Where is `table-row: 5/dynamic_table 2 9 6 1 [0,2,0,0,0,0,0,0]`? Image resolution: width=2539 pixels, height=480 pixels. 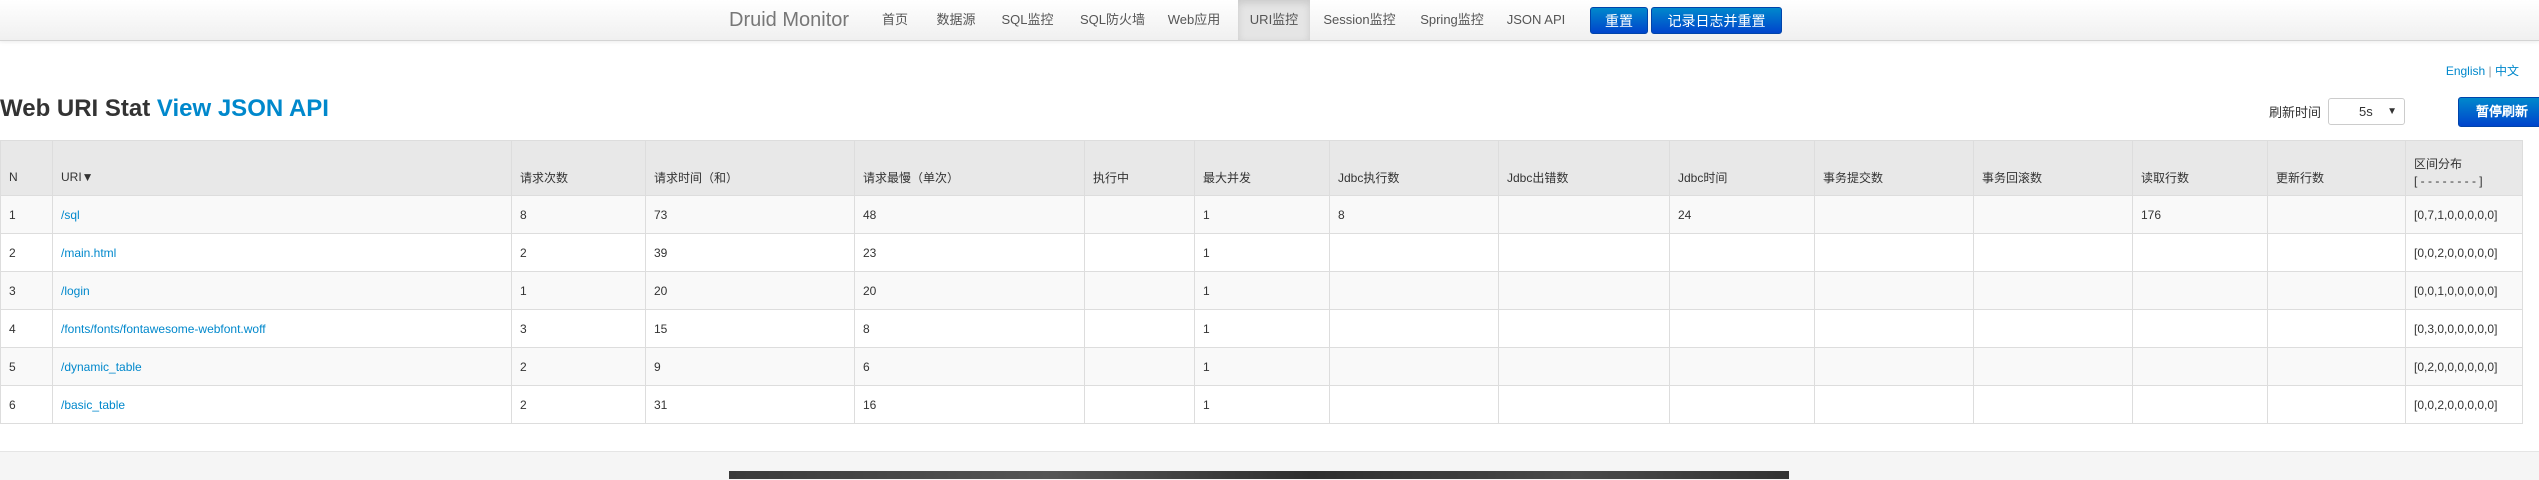 table-row: 5/dynamic_table 2 9 6 1 [0,2,0,0,0,0,0,0] is located at coordinates (1261, 366).